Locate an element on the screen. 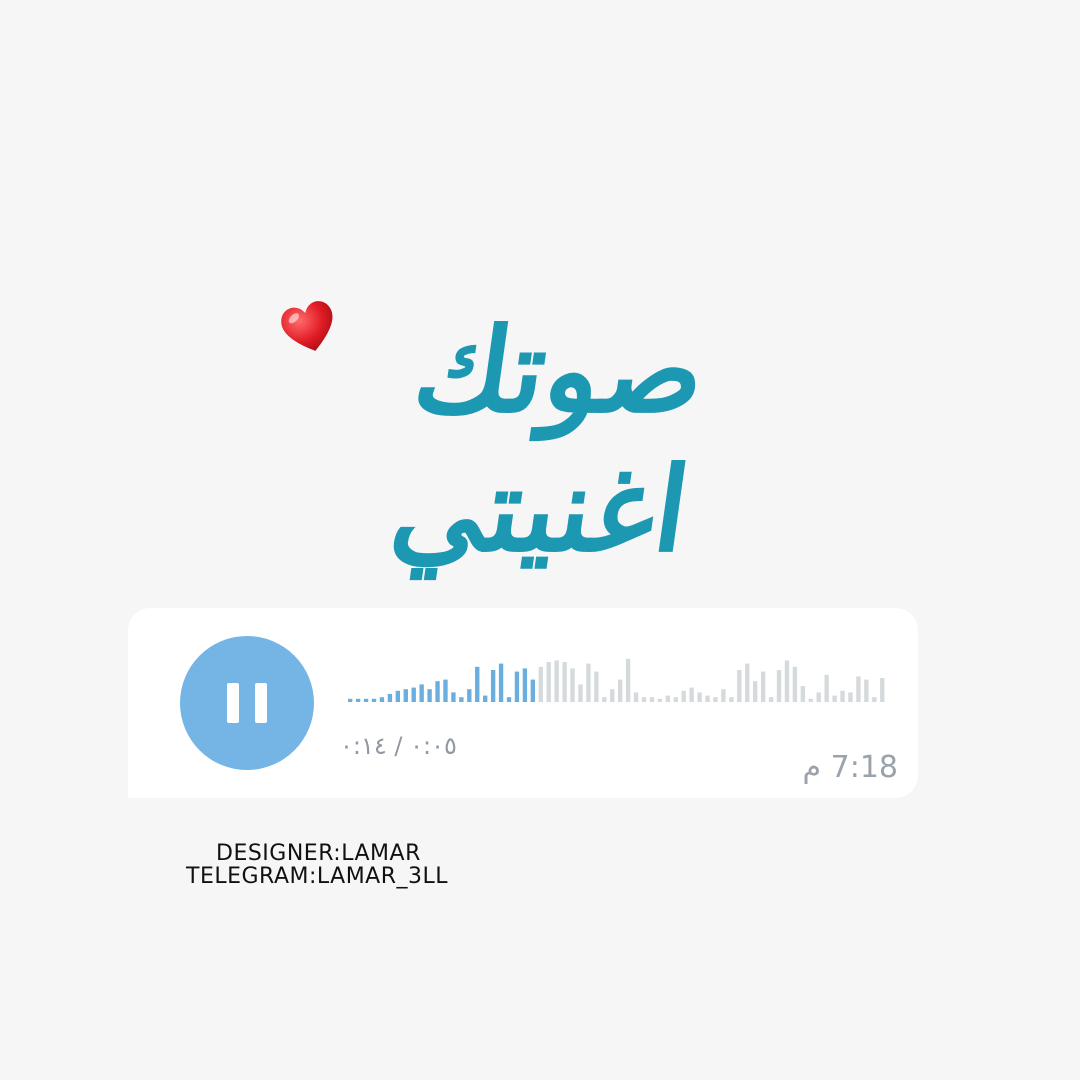 The image size is (1080, 1080). title-text: صوتك اغنيتي is located at coordinates (548, 441).